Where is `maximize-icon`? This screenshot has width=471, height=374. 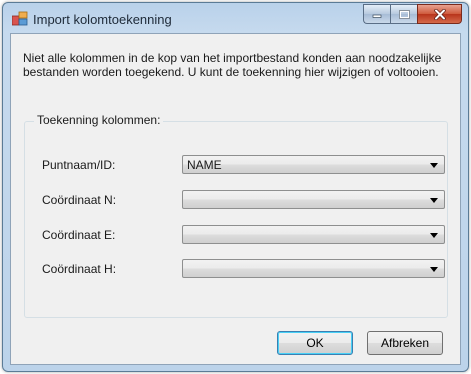 maximize-icon is located at coordinates (404, 14).